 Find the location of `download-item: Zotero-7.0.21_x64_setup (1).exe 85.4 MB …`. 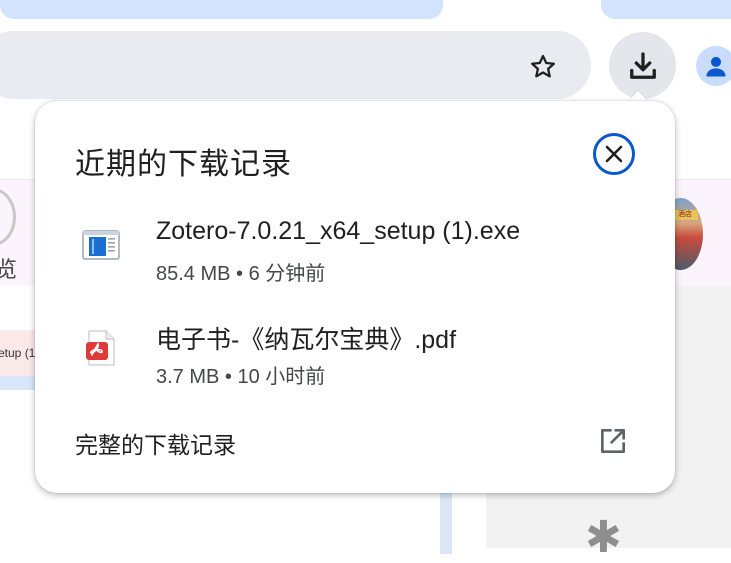

download-item: Zotero-7.0.21_x64_setup (1).exe 85.4 MB … is located at coordinates (355, 252).